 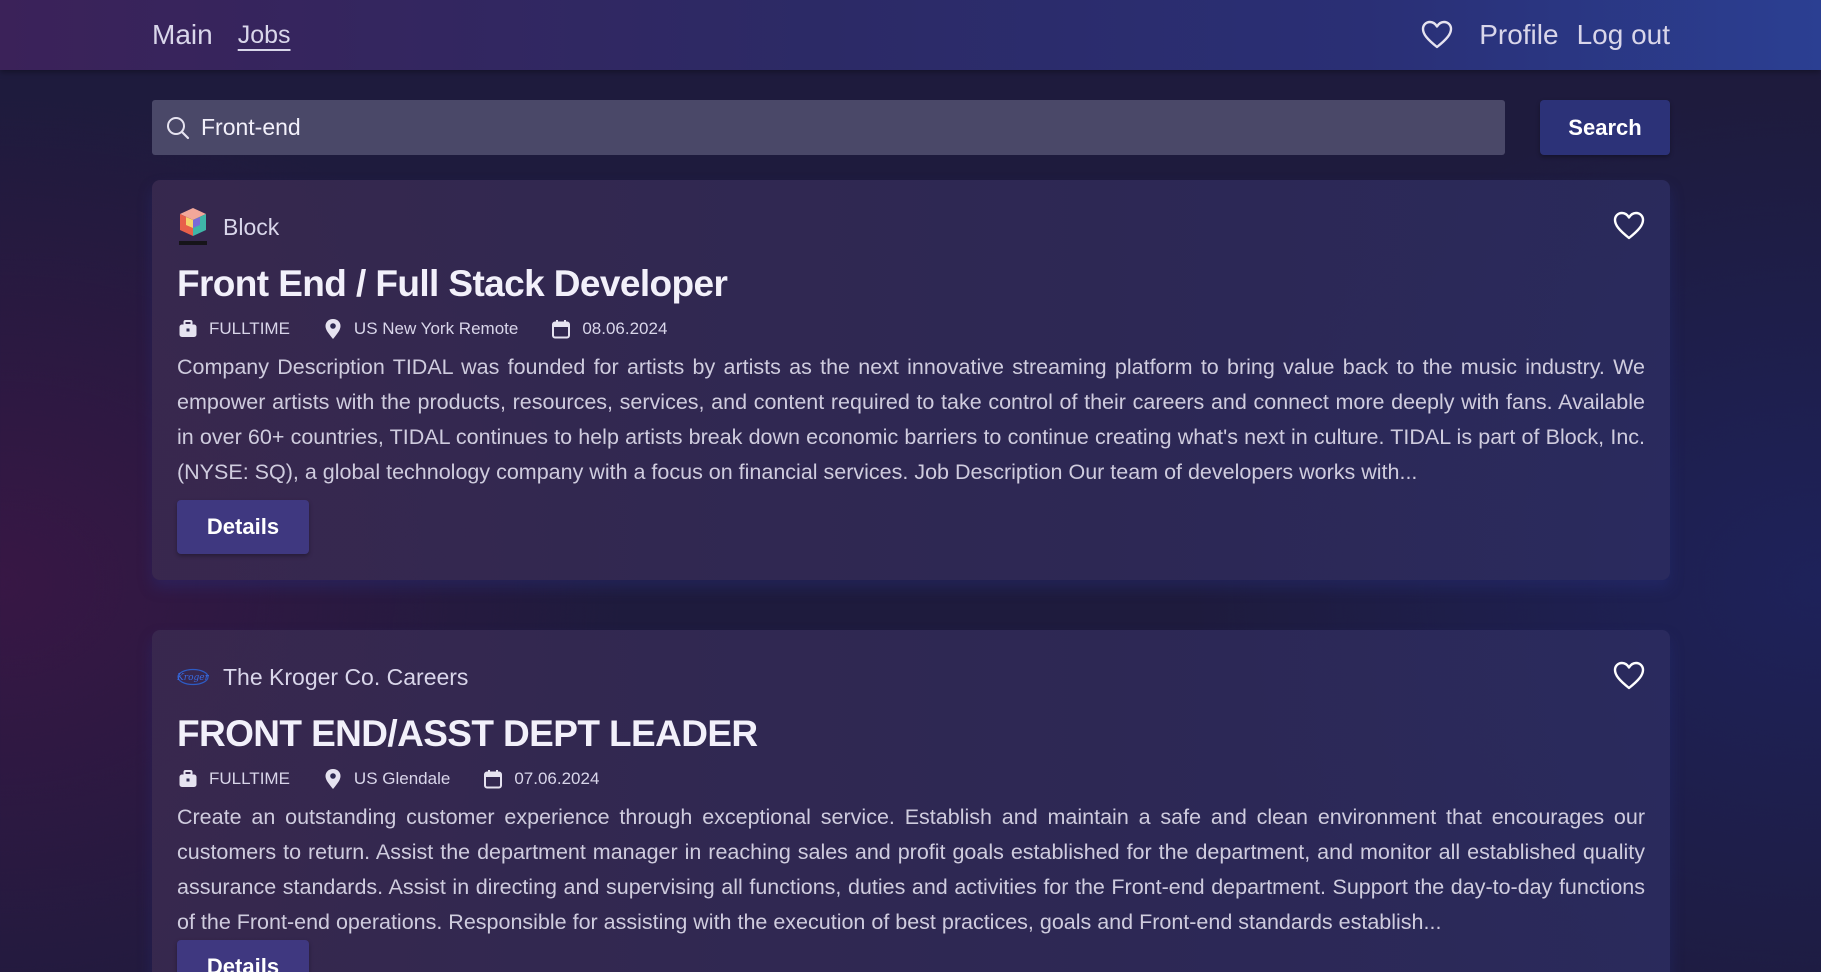 I want to click on date-label: 07.06.2024, so click(x=557, y=778).